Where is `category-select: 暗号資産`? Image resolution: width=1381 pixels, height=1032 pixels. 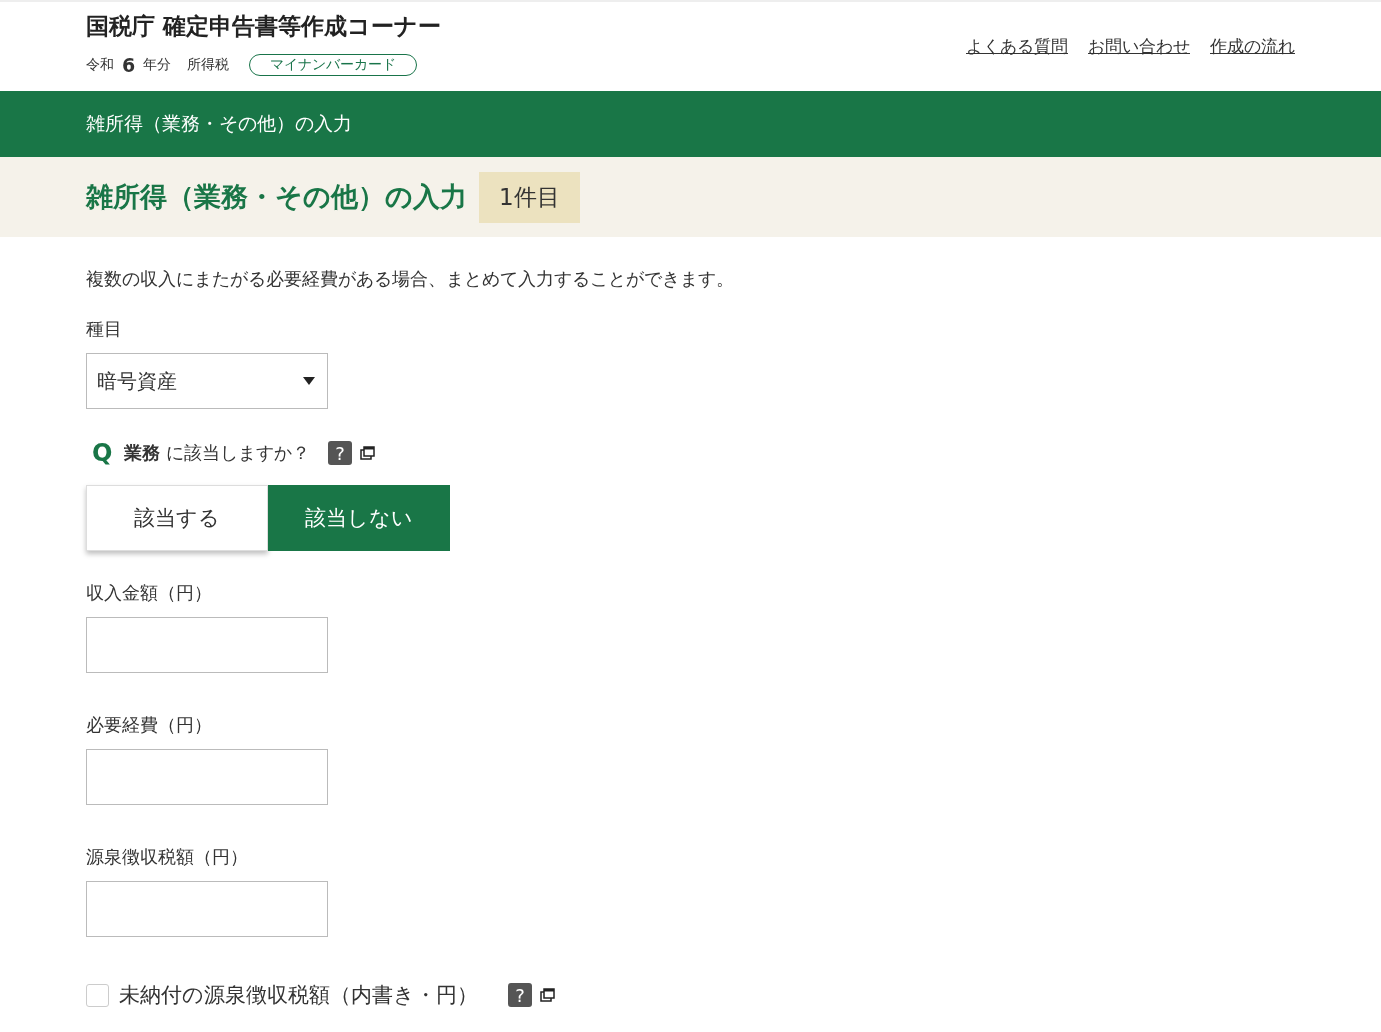
category-select: 暗号資産 is located at coordinates (207, 381).